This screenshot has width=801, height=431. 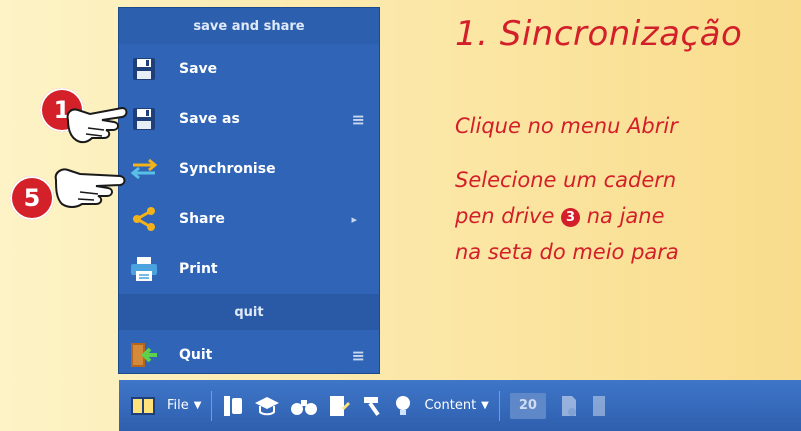 I want to click on instruction-line-3: pen drive 3 na jane, so click(x=560, y=216).